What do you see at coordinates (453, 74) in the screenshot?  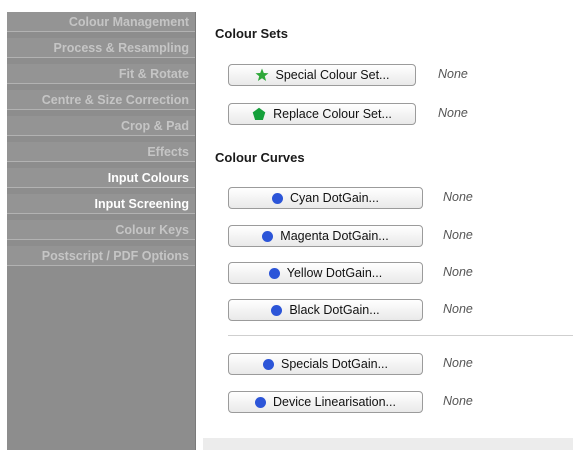 I see `special-colour-set-value: None` at bounding box center [453, 74].